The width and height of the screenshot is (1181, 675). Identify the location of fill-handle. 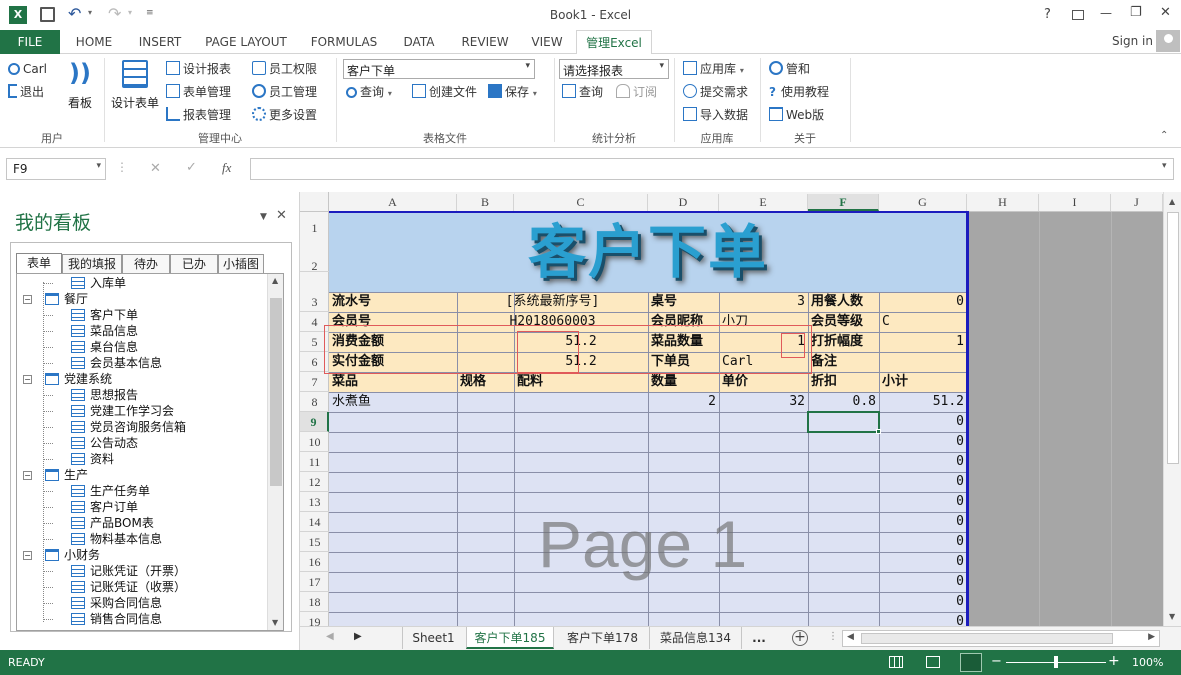
(878, 431).